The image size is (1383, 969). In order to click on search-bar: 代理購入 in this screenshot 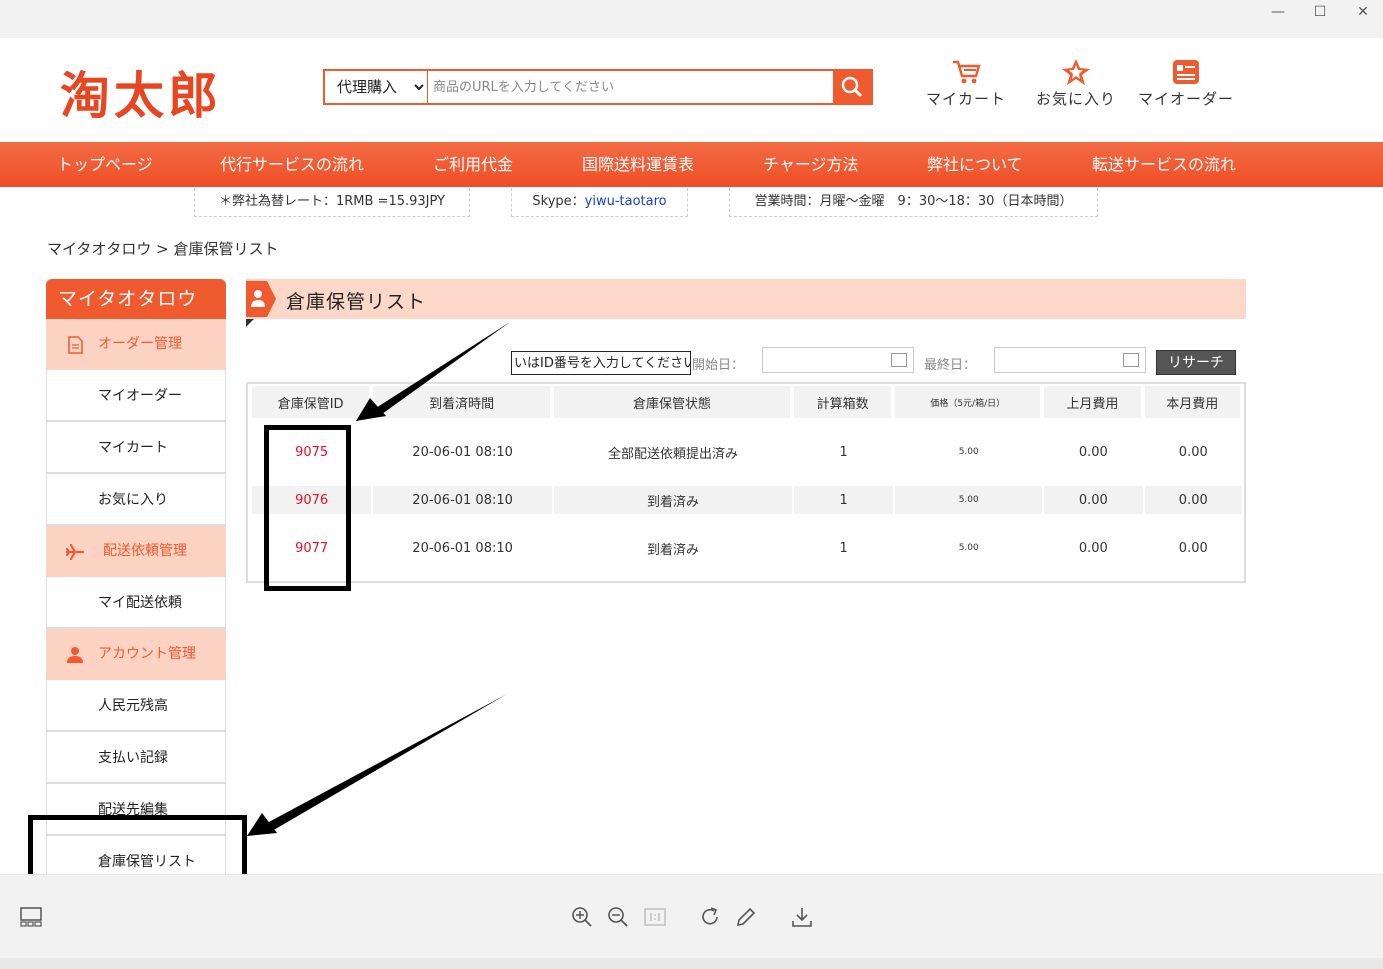, I will do `click(598, 87)`.